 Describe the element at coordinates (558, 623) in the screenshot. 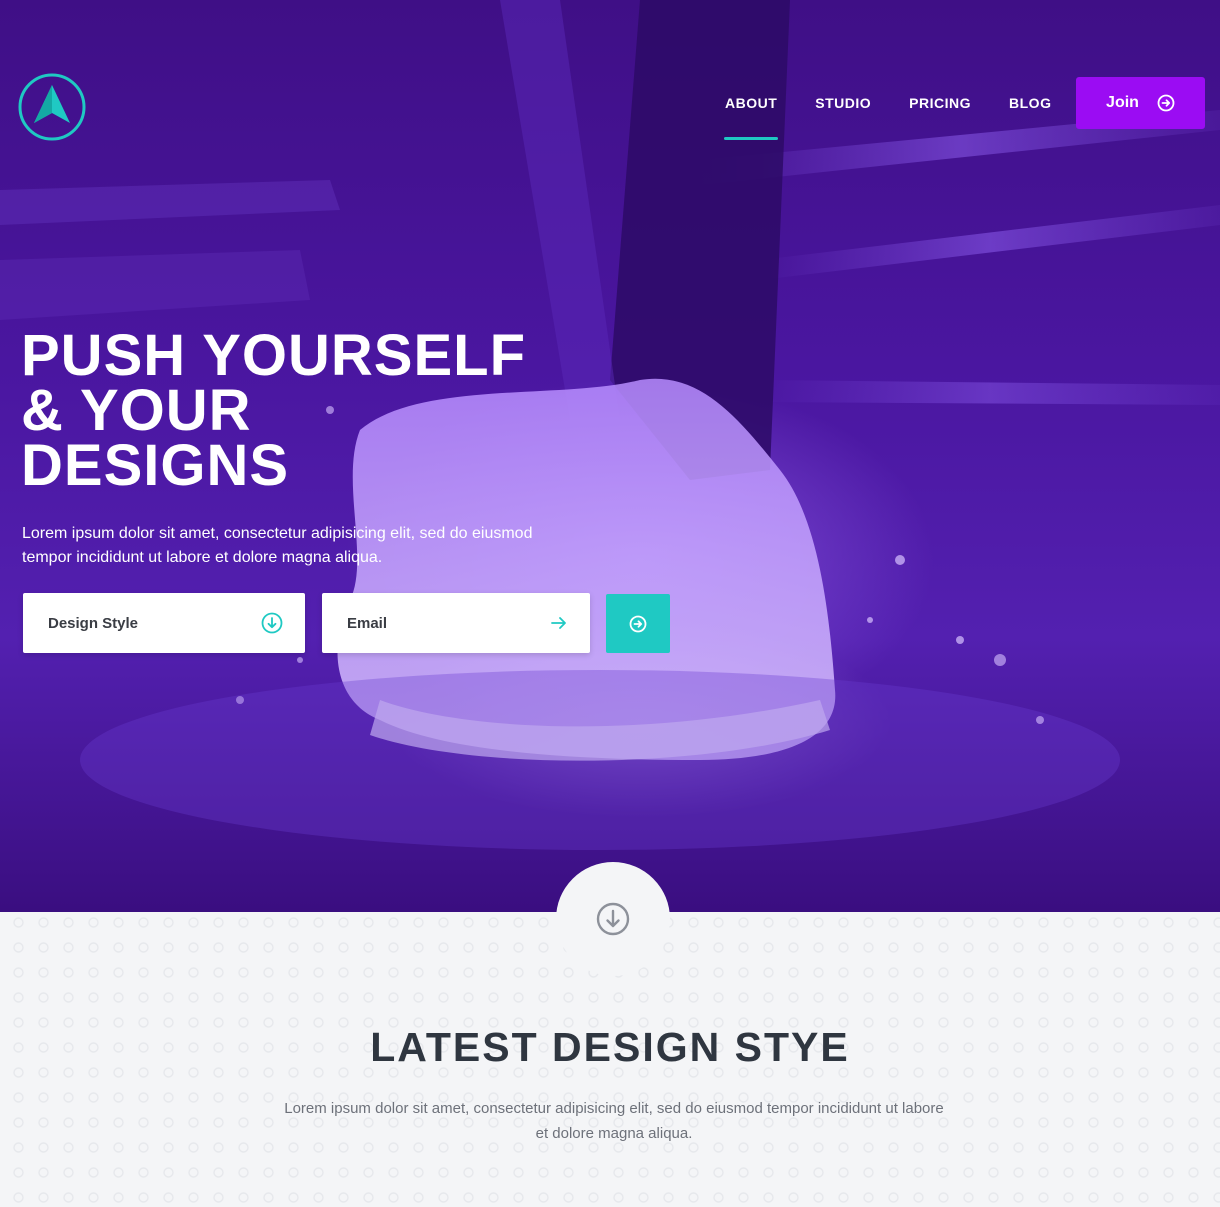

I see `arrow-right-icon` at that location.